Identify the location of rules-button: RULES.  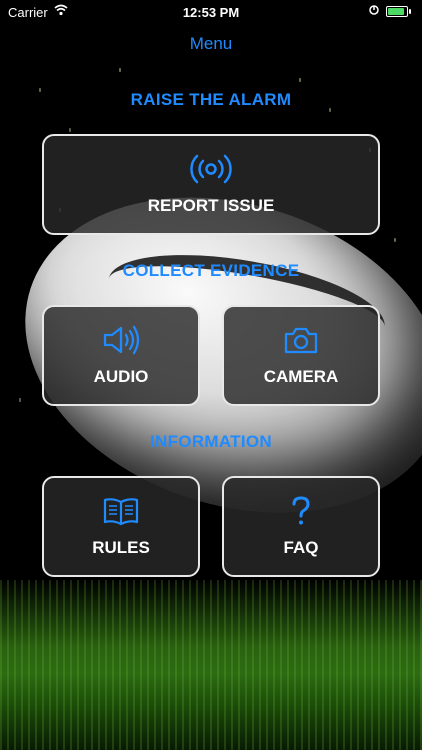
(121, 526).